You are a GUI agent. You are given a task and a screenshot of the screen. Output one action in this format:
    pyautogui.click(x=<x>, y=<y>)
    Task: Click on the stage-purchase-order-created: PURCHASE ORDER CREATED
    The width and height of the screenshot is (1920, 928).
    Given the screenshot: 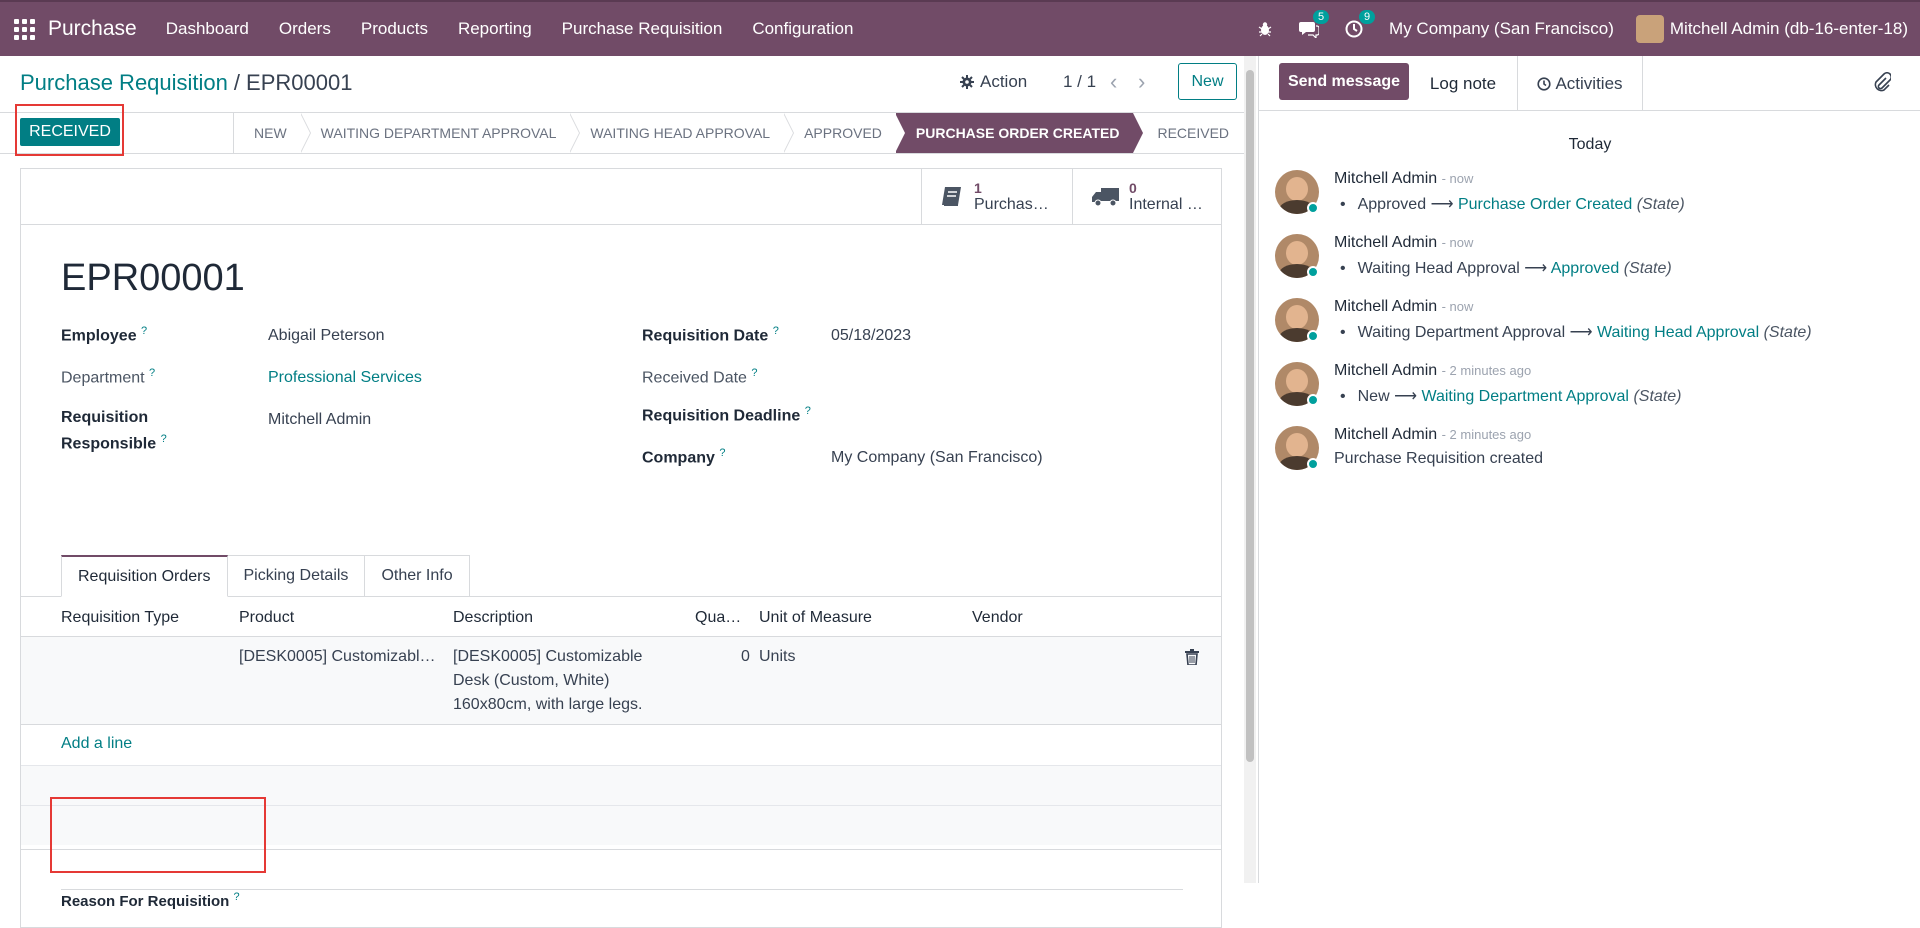 What is the action you would take?
    pyautogui.click(x=1019, y=133)
    